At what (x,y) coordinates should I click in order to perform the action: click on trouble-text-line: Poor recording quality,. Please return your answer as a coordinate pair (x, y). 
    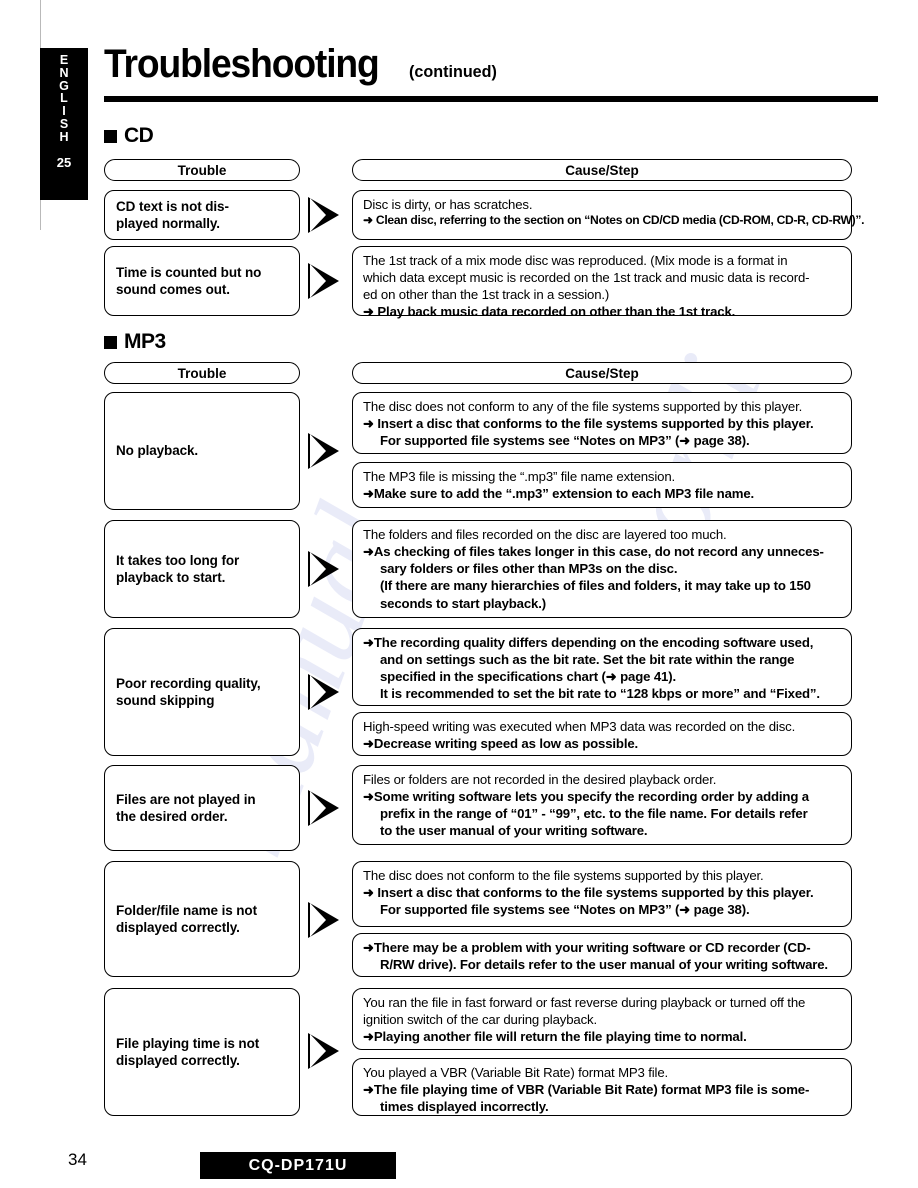
    Looking at the image, I should click on (188, 683).